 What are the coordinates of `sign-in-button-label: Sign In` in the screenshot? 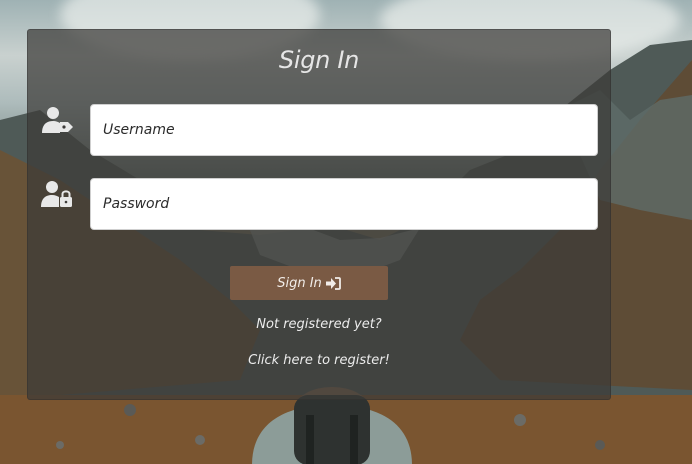 It's located at (299, 283).